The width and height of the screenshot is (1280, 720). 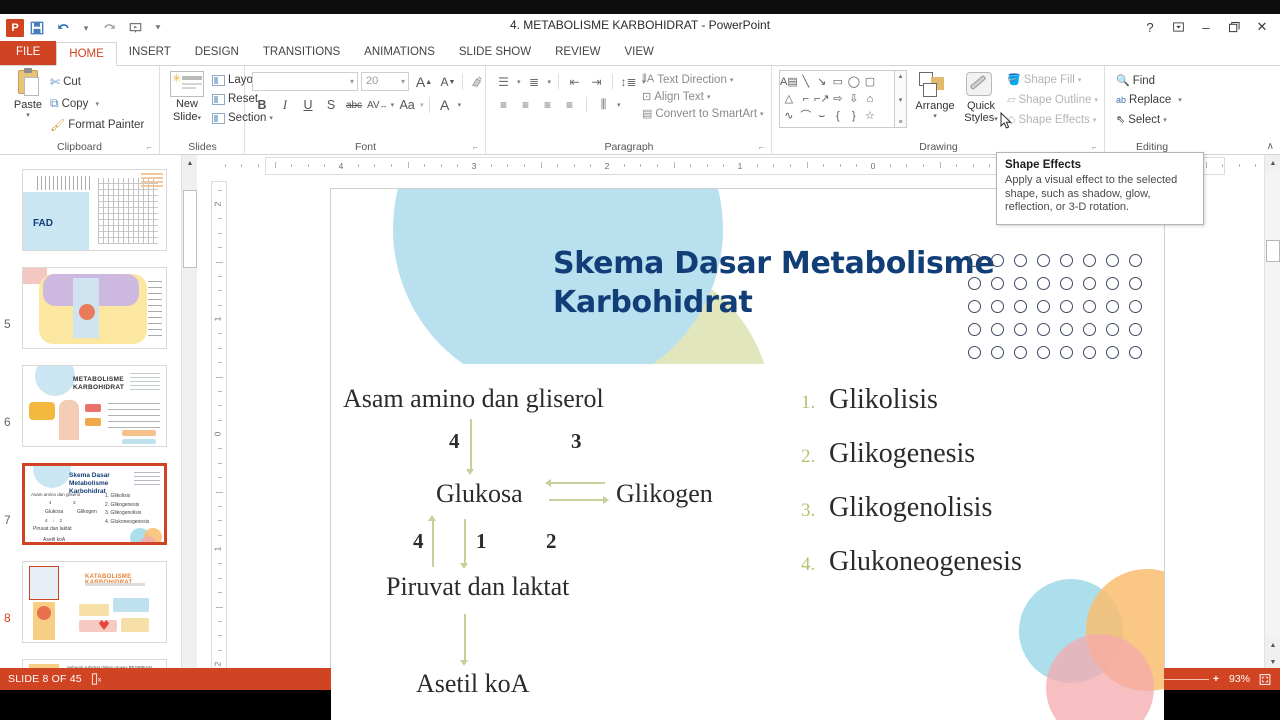 I want to click on shape-elbow-connector-icon: ⌐, so click(x=806, y=99).